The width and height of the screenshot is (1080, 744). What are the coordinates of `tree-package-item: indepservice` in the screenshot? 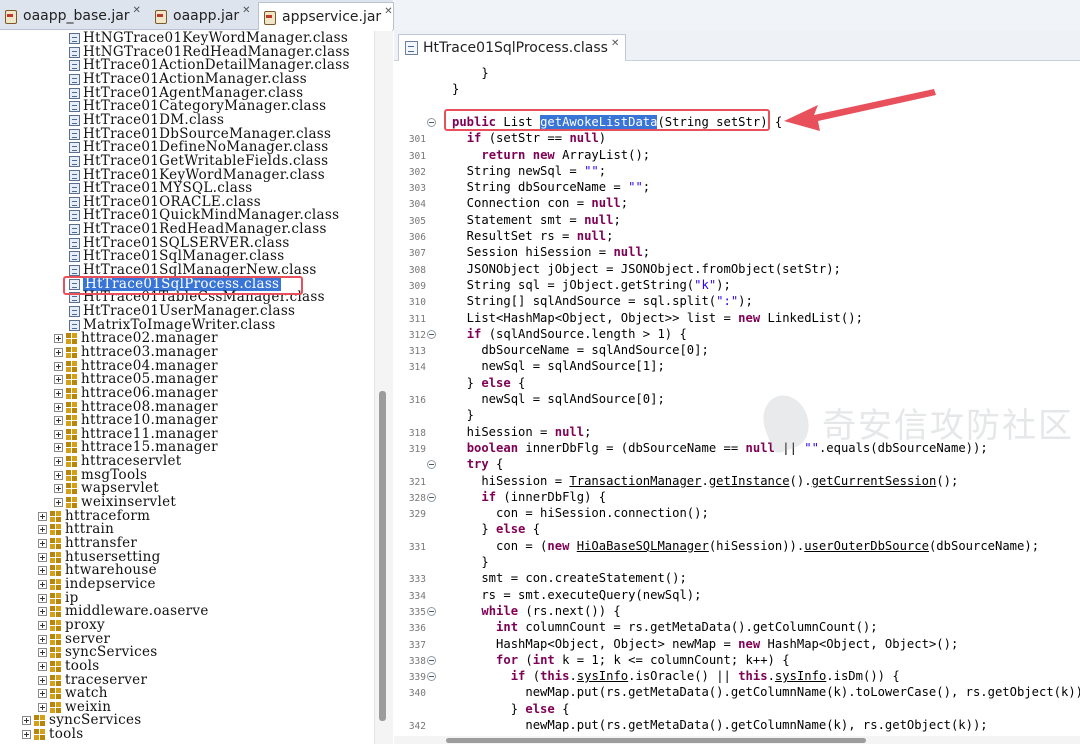 It's located at (97, 584).